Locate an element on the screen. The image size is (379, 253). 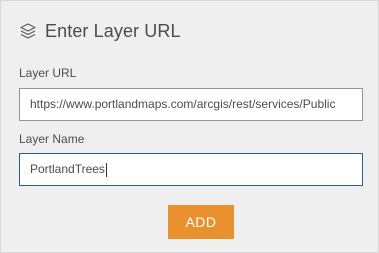
text-caret is located at coordinates (106, 169).